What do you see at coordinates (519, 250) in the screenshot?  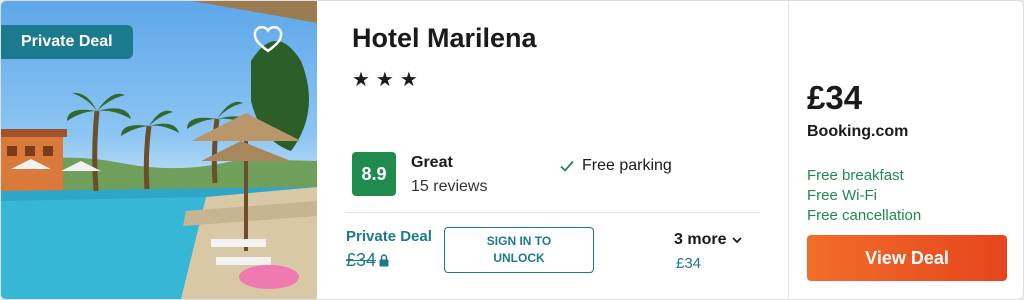 I see `sign-in-to-unlock-button: SIGN IN TO UNLOCK` at bounding box center [519, 250].